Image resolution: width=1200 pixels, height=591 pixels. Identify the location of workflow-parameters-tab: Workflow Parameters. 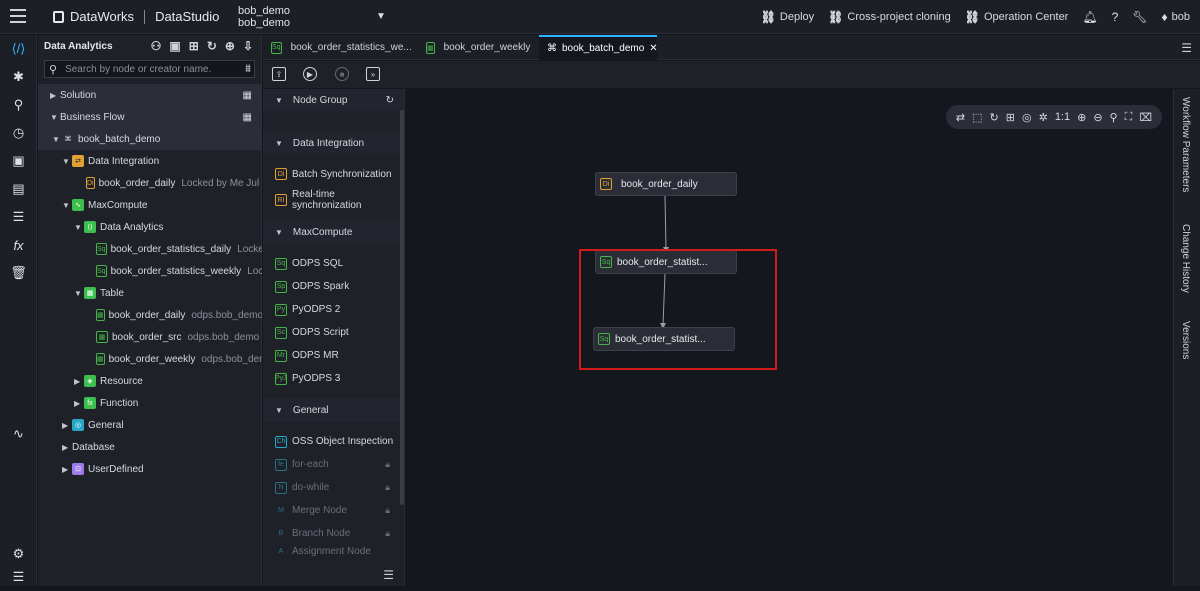
(1185, 144).